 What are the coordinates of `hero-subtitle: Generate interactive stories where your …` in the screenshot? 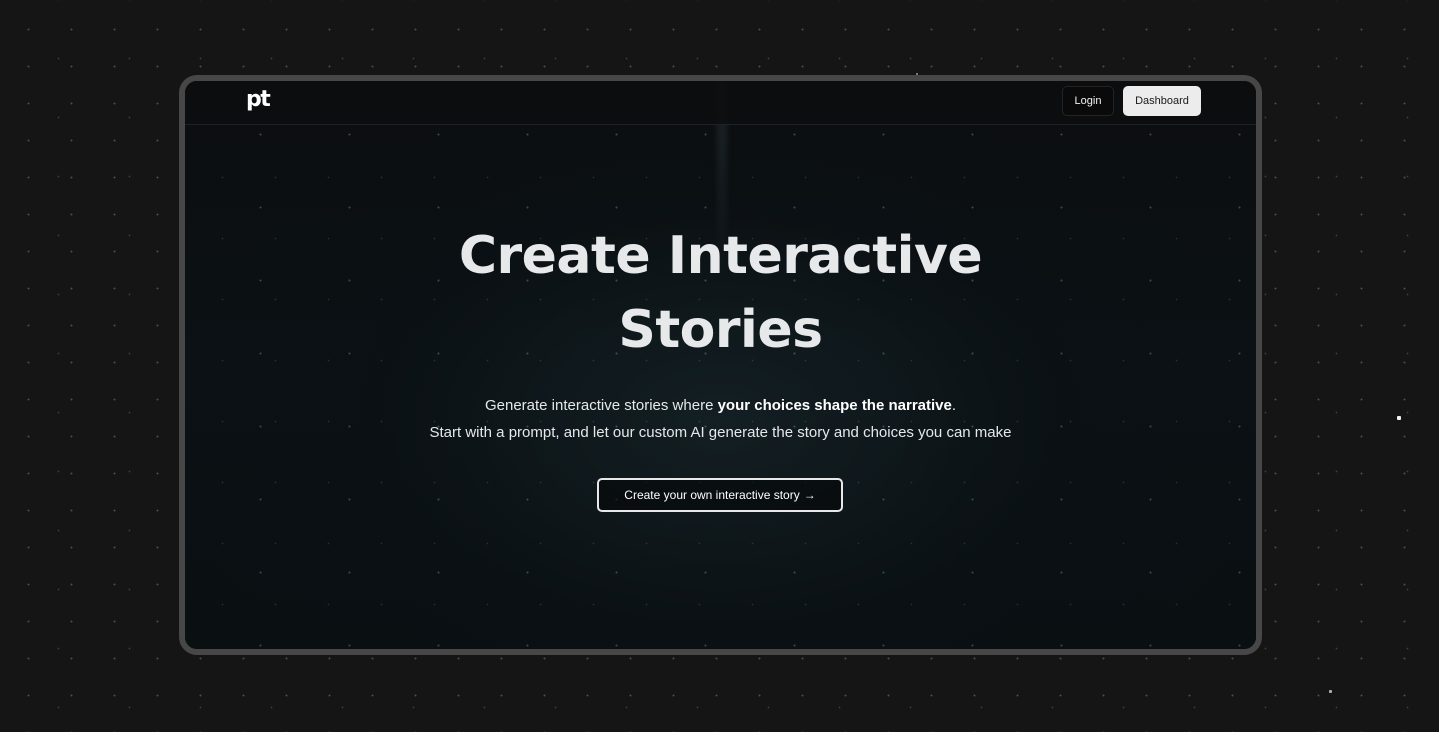 It's located at (720, 419).